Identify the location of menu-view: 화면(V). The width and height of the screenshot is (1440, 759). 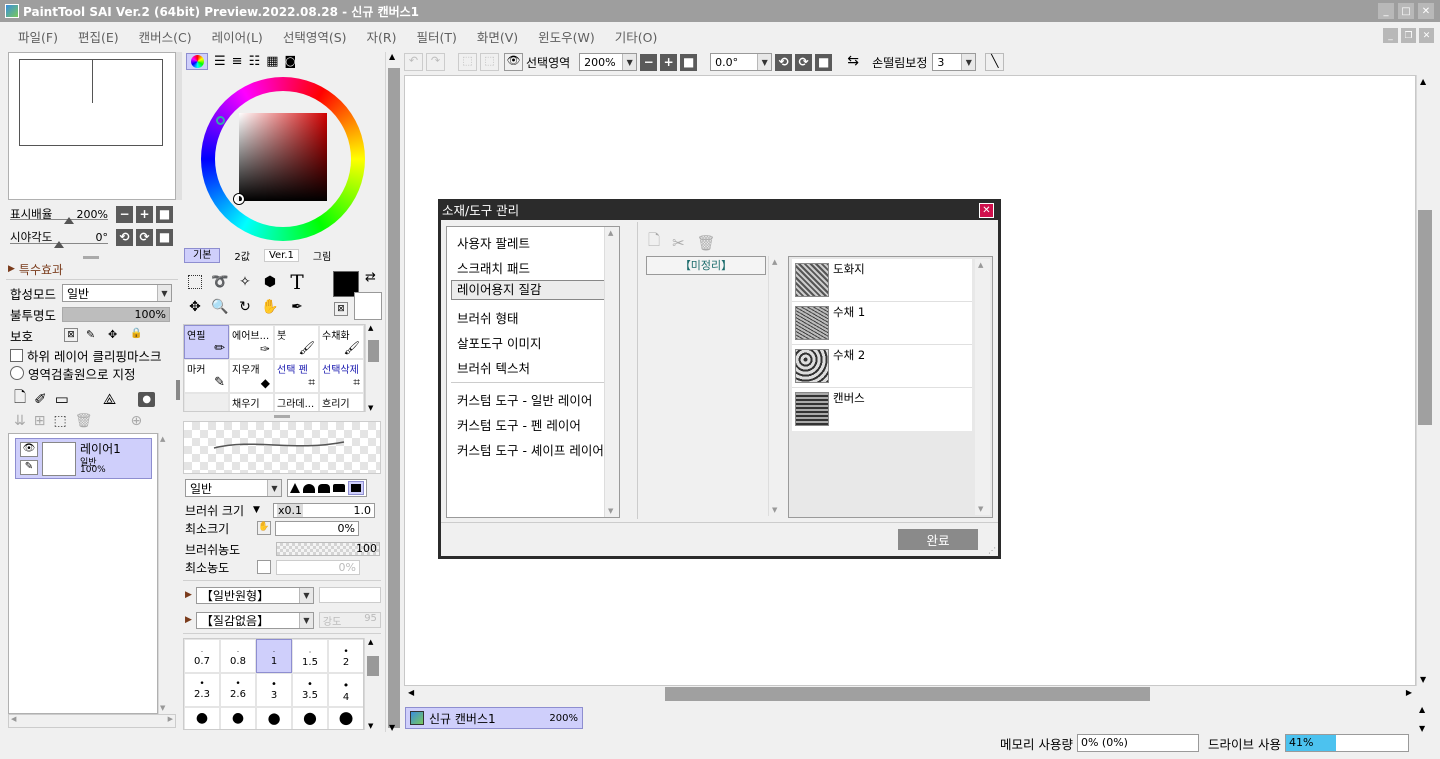
(497, 36).